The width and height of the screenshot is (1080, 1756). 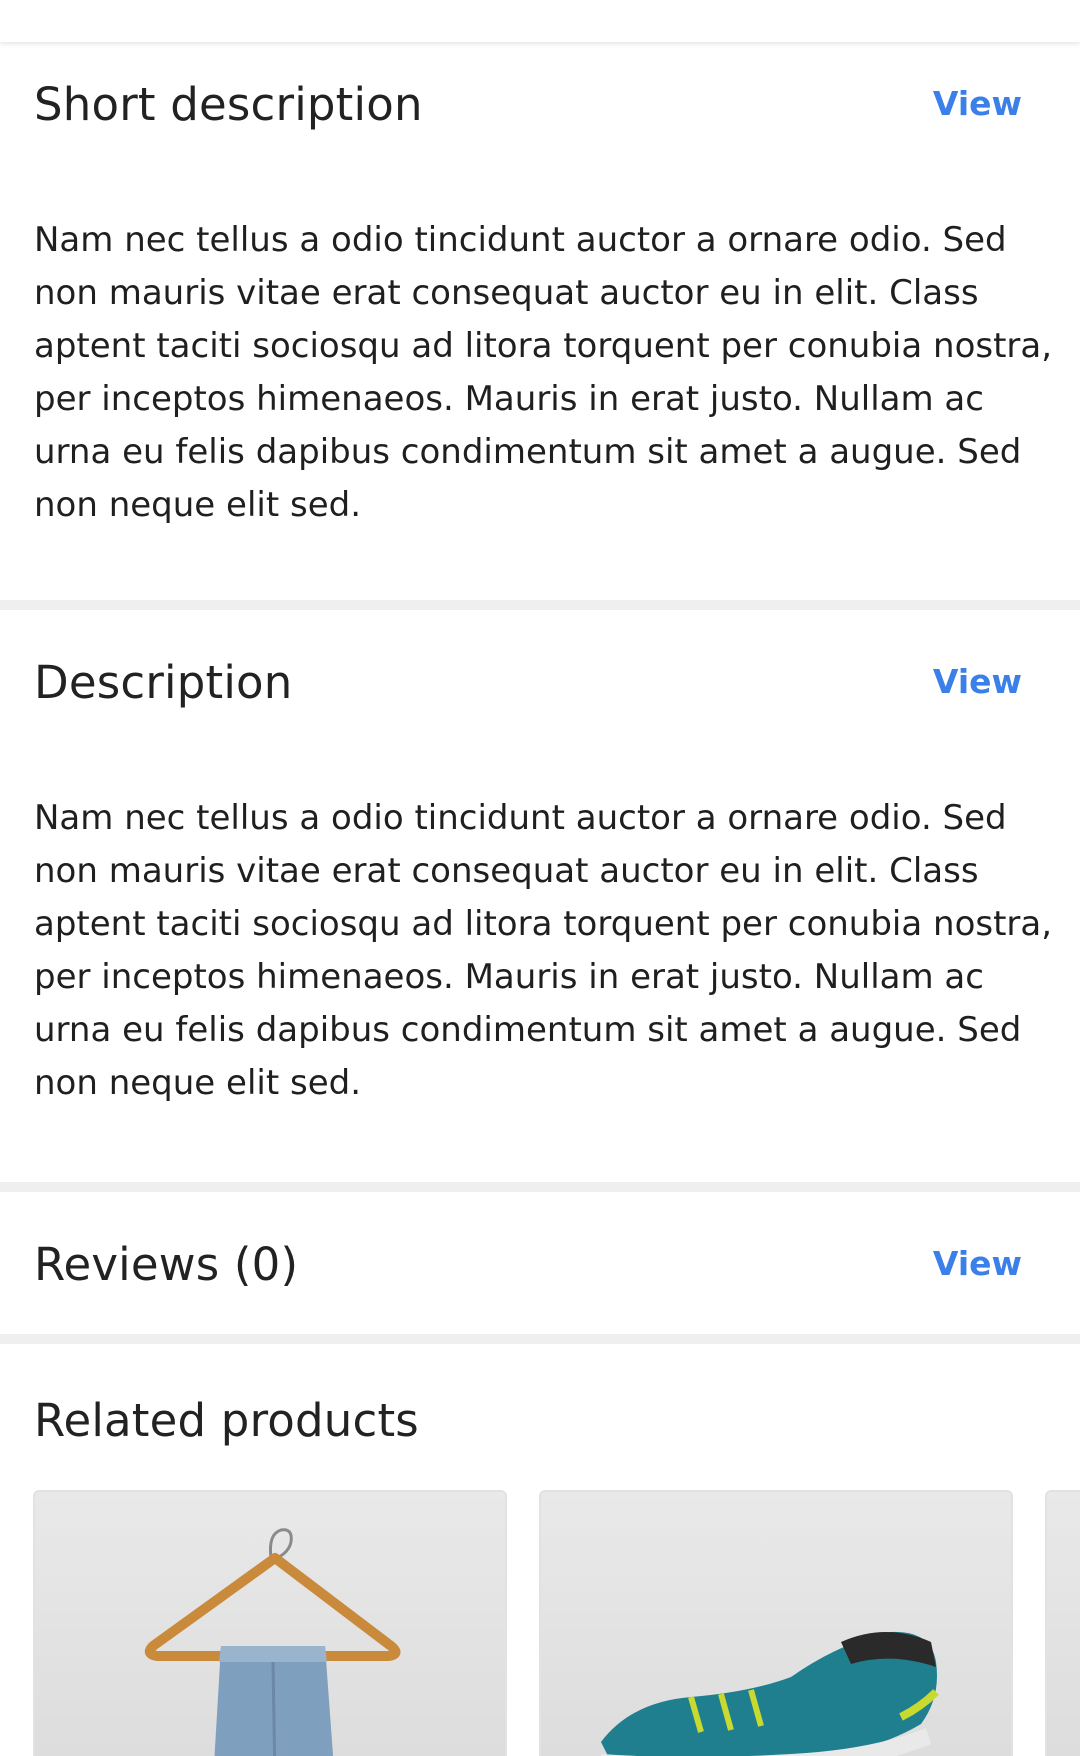 I want to click on related-products-title: Related products, so click(x=226, y=1420).